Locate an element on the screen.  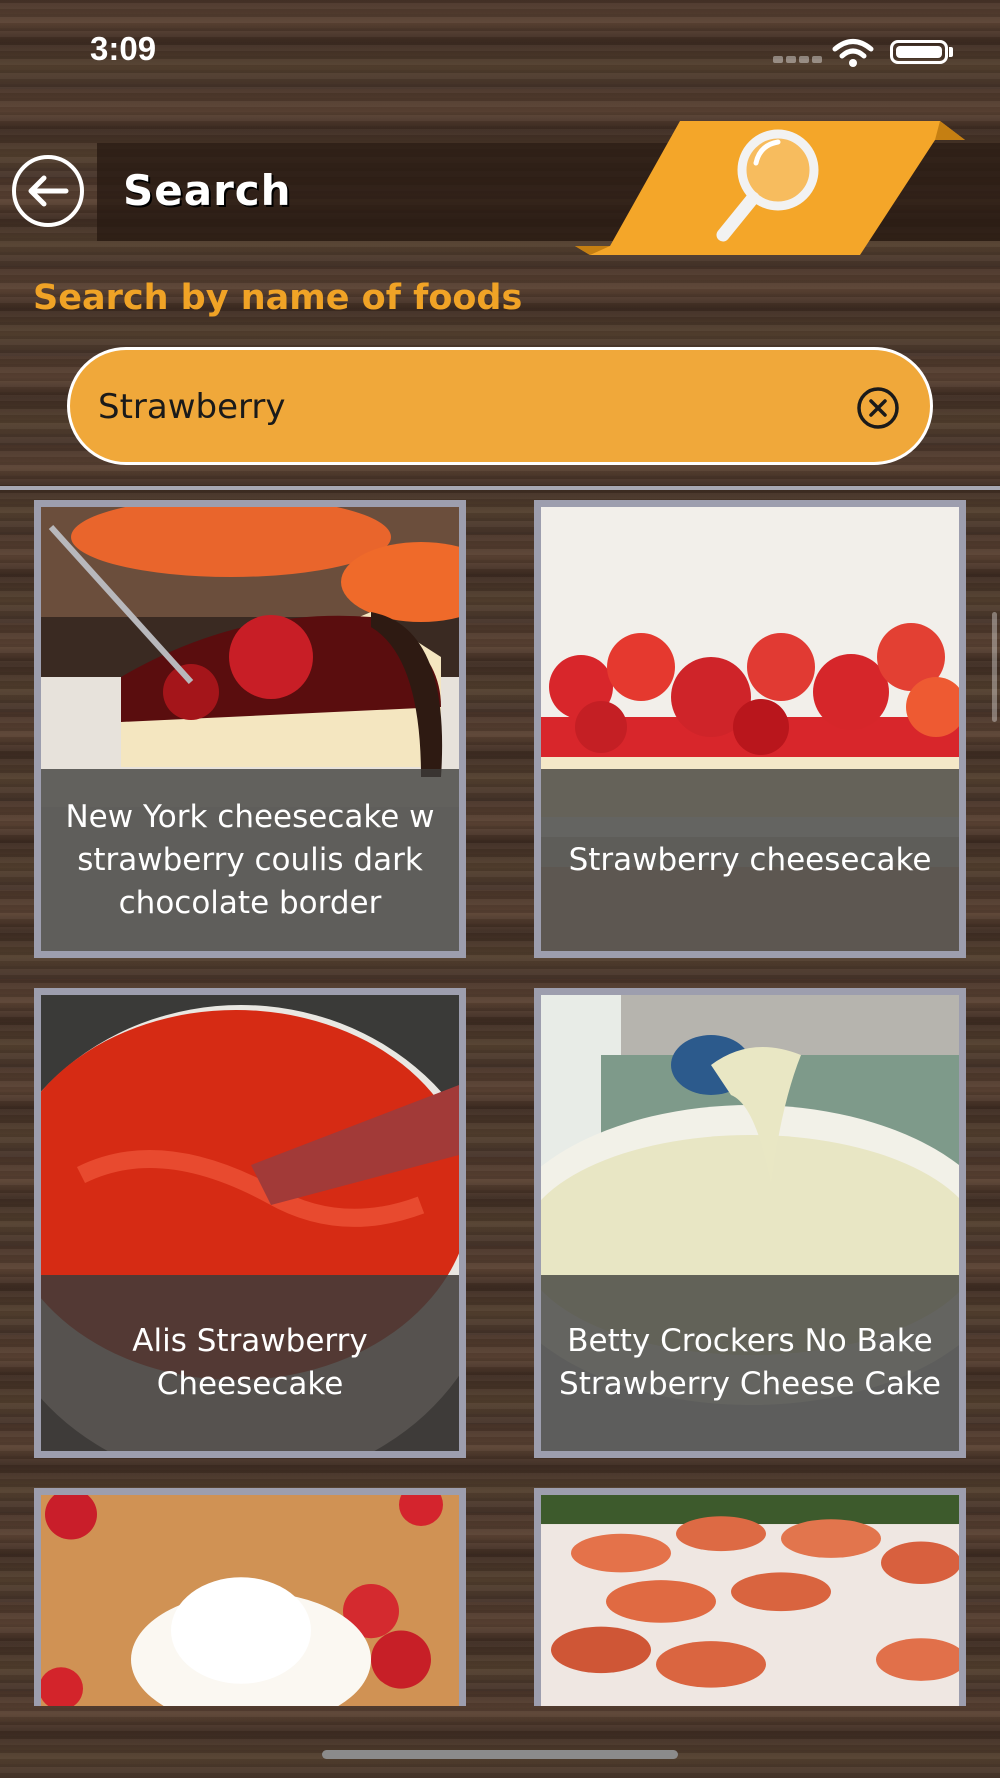
search-field is located at coordinates (500, 406).